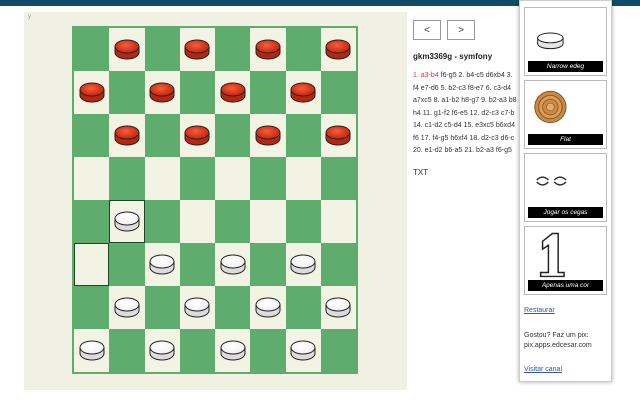 This screenshot has height=400, width=640. I want to click on txt-export-label: TXT, so click(420, 172).